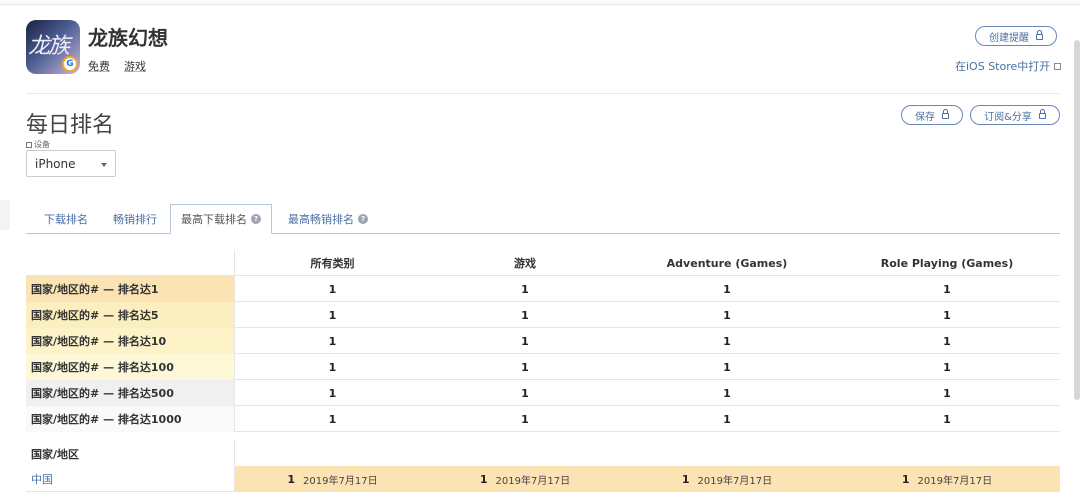  Describe the element at coordinates (130, 263) in the screenshot. I see `table-corner` at that location.